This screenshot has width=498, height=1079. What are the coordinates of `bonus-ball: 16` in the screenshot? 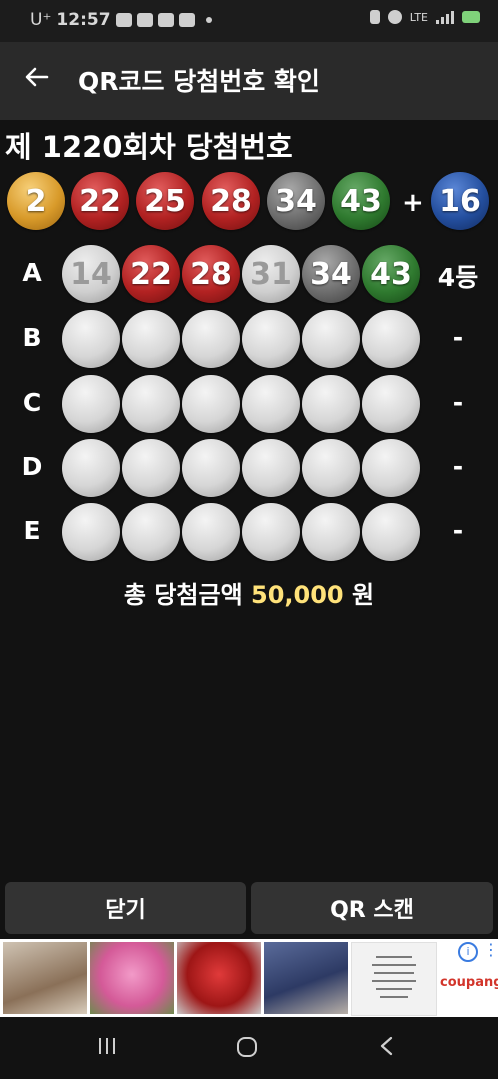 It's located at (460, 201).